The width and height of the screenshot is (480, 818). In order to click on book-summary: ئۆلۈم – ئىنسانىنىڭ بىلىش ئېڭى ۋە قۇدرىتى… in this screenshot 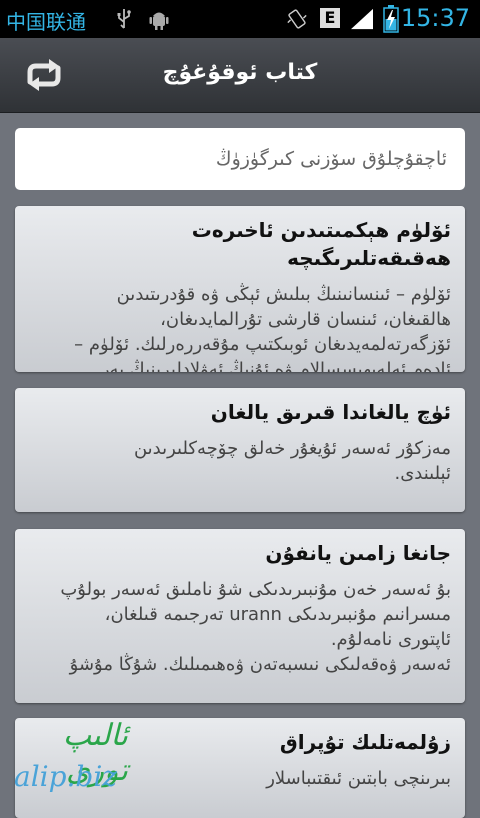, I will do `click(262, 328)`.